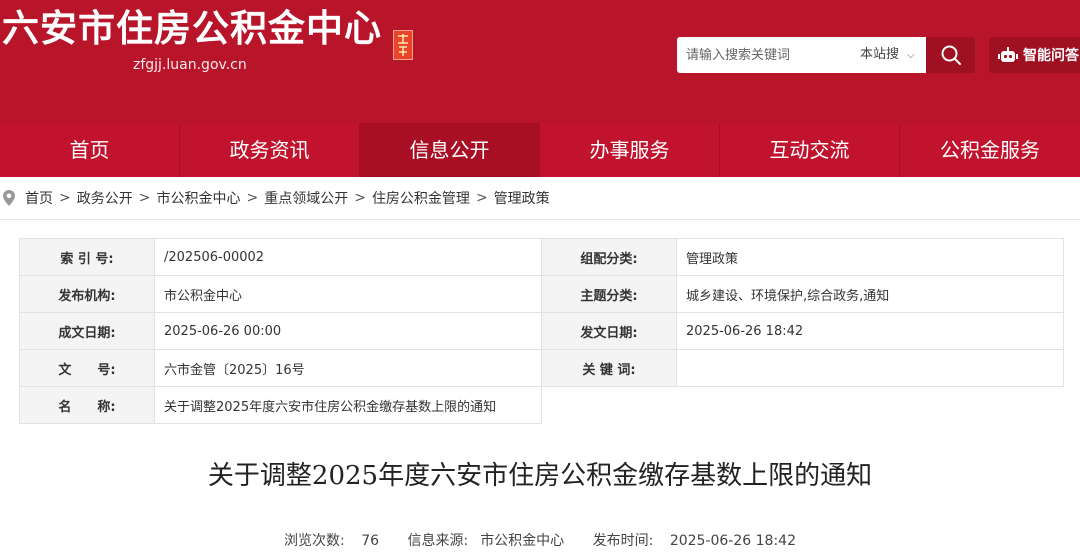 This screenshot has width=1080, height=557. I want to click on search-button, so click(950, 55).